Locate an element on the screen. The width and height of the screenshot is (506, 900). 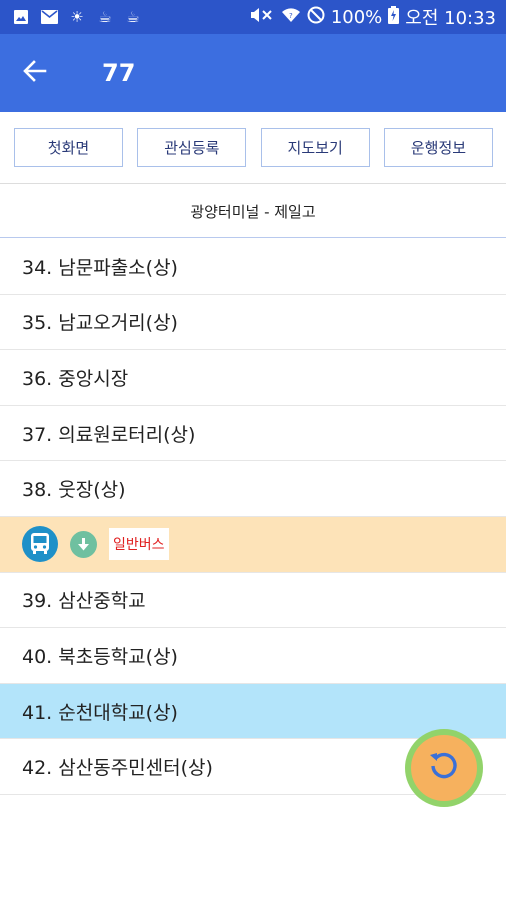
mute-icon is located at coordinates (262, 17).